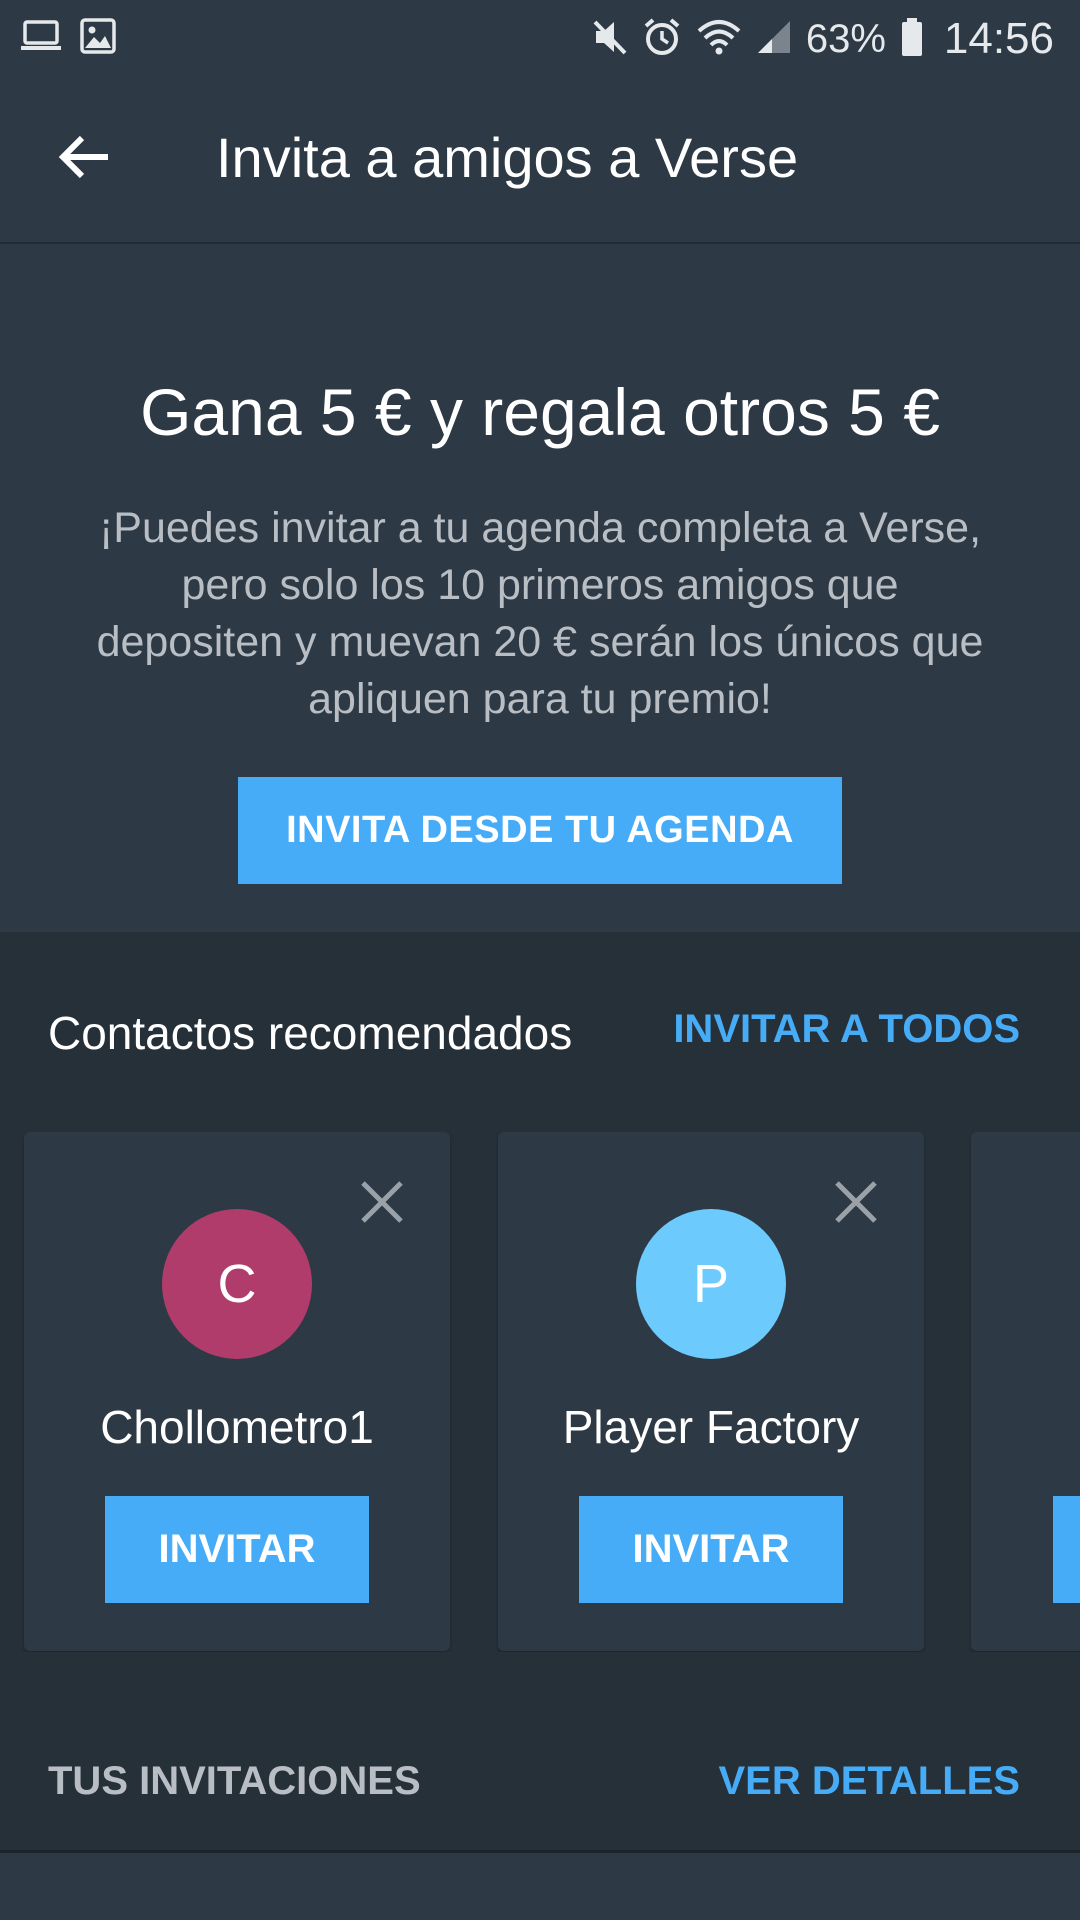  I want to click on invite-all-link: INVITAR A TODOS, so click(846, 1029).